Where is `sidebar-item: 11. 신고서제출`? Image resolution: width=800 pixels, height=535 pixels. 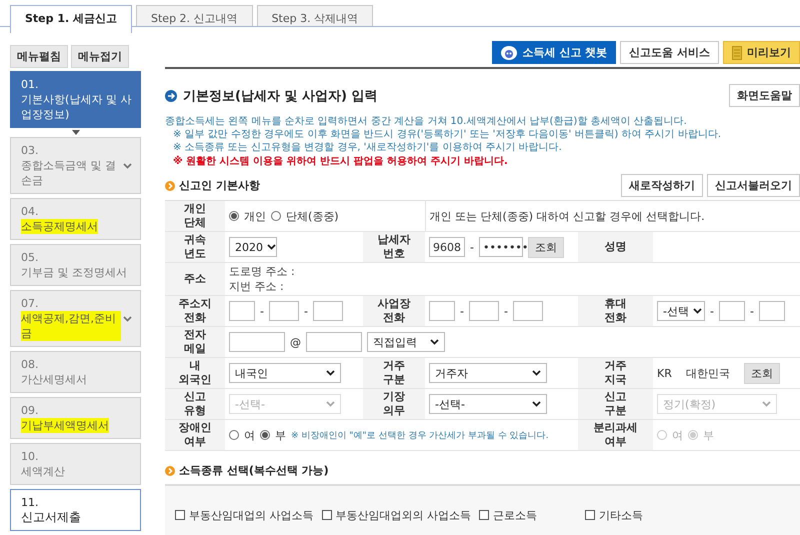 sidebar-item: 11. 신고서제출 is located at coordinates (75, 510).